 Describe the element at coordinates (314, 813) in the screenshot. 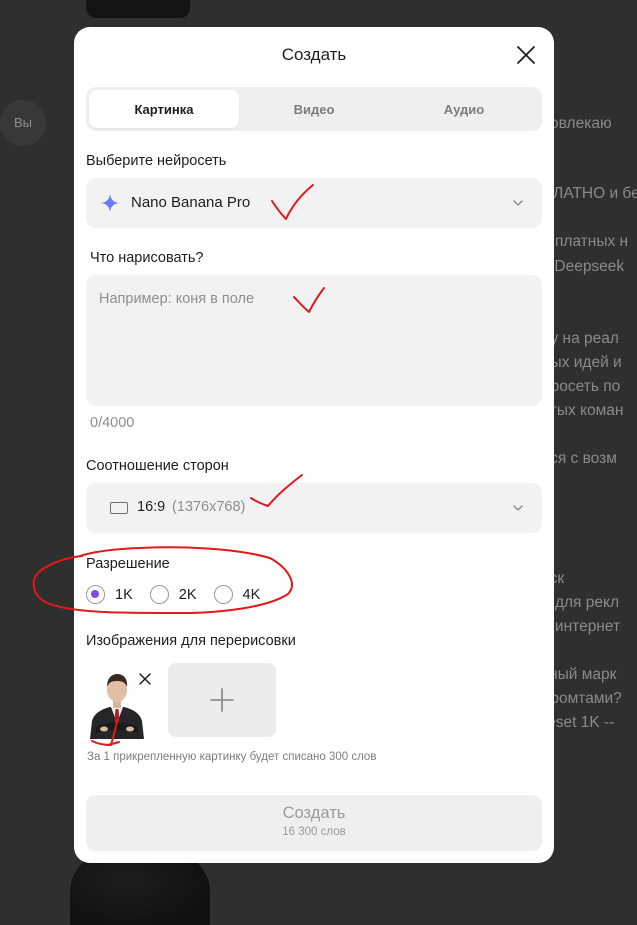

I see `create-button-label: Создать` at that location.